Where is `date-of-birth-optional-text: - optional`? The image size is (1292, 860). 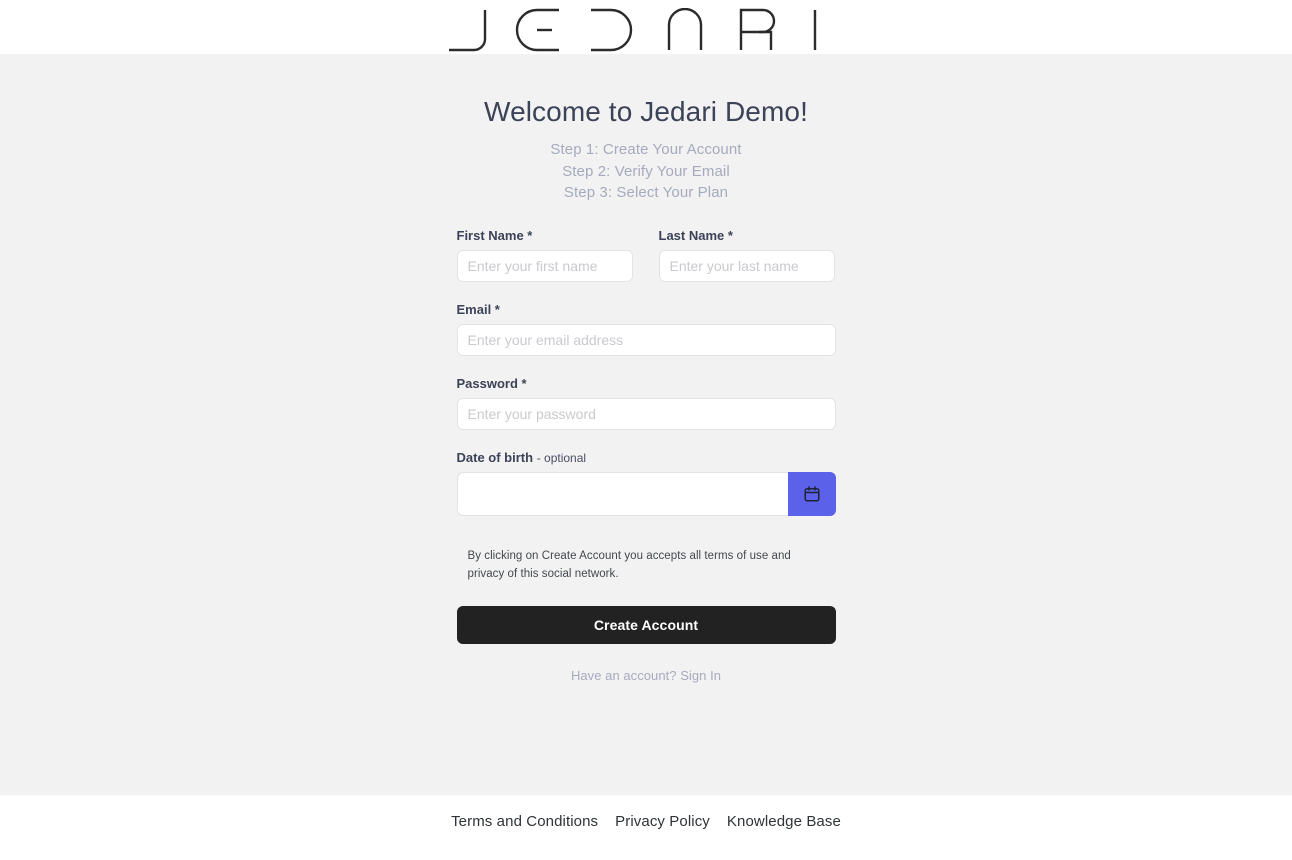
date-of-birth-optional-text: - optional is located at coordinates (561, 457).